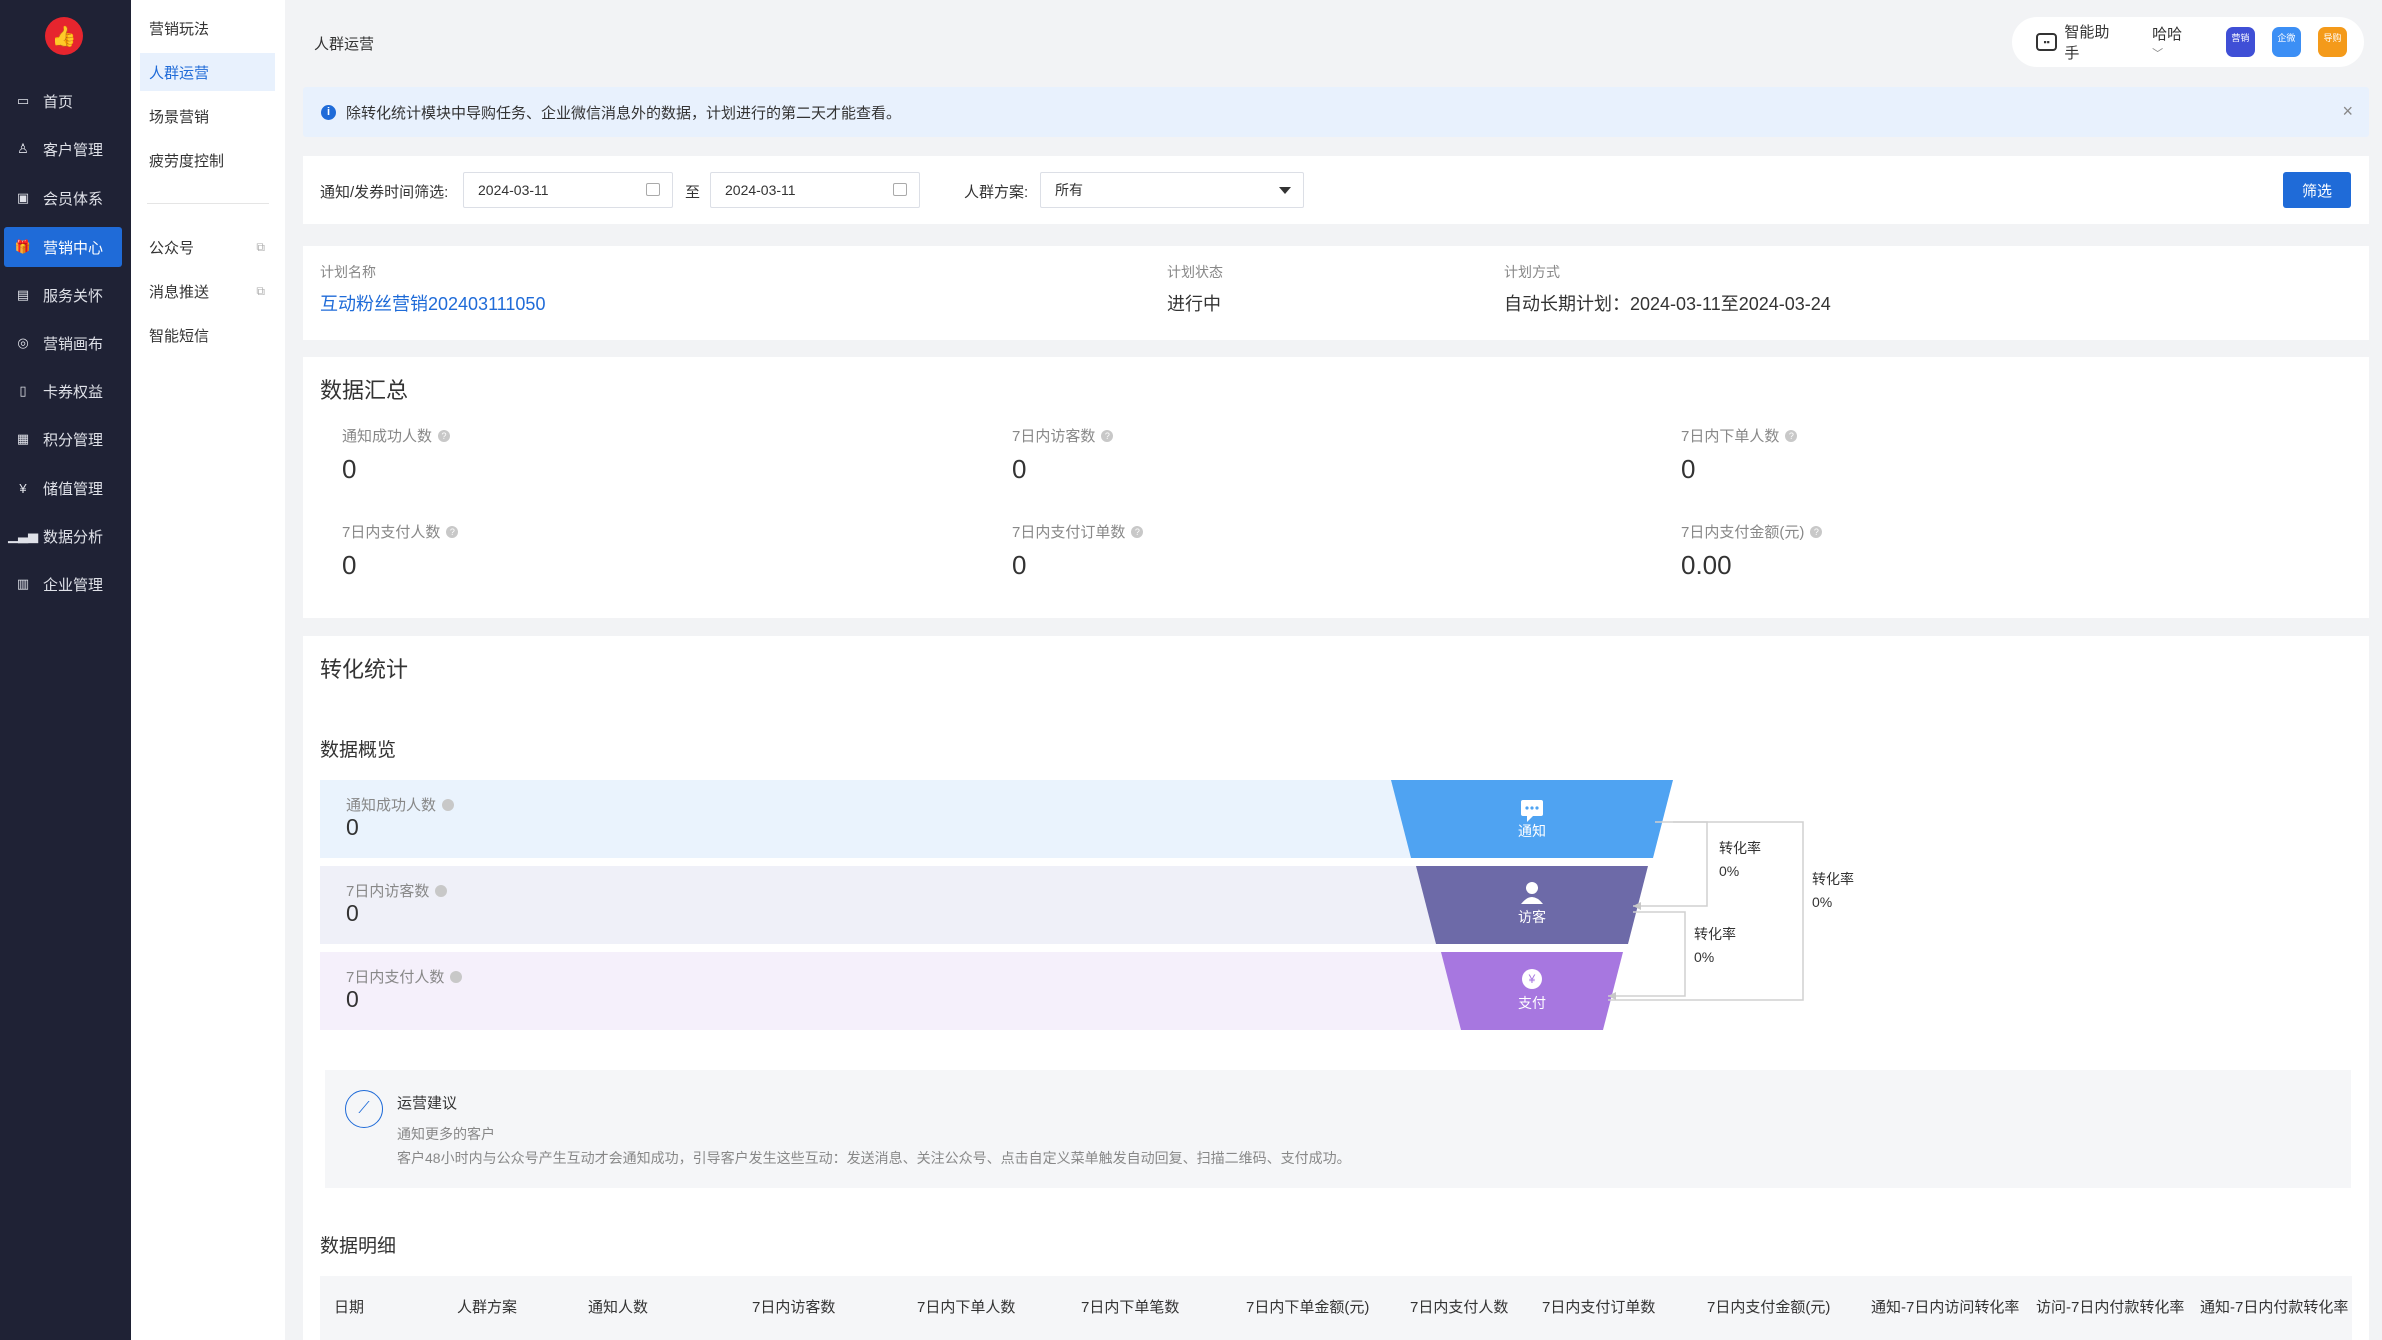 Image resolution: width=2382 pixels, height=1340 pixels. What do you see at coordinates (348, 272) in the screenshot?
I see `plan-name-label: 计划名称` at bounding box center [348, 272].